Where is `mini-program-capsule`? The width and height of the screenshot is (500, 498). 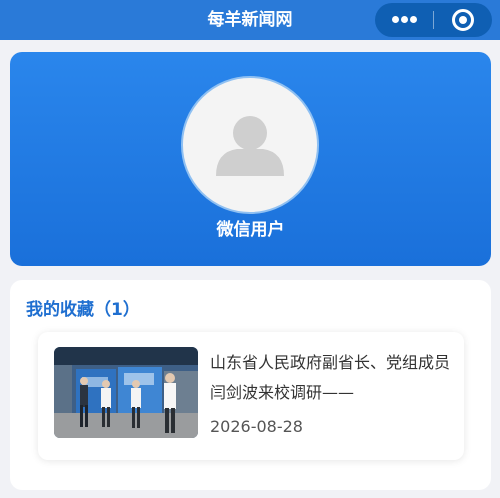
mini-program-capsule is located at coordinates (433, 20).